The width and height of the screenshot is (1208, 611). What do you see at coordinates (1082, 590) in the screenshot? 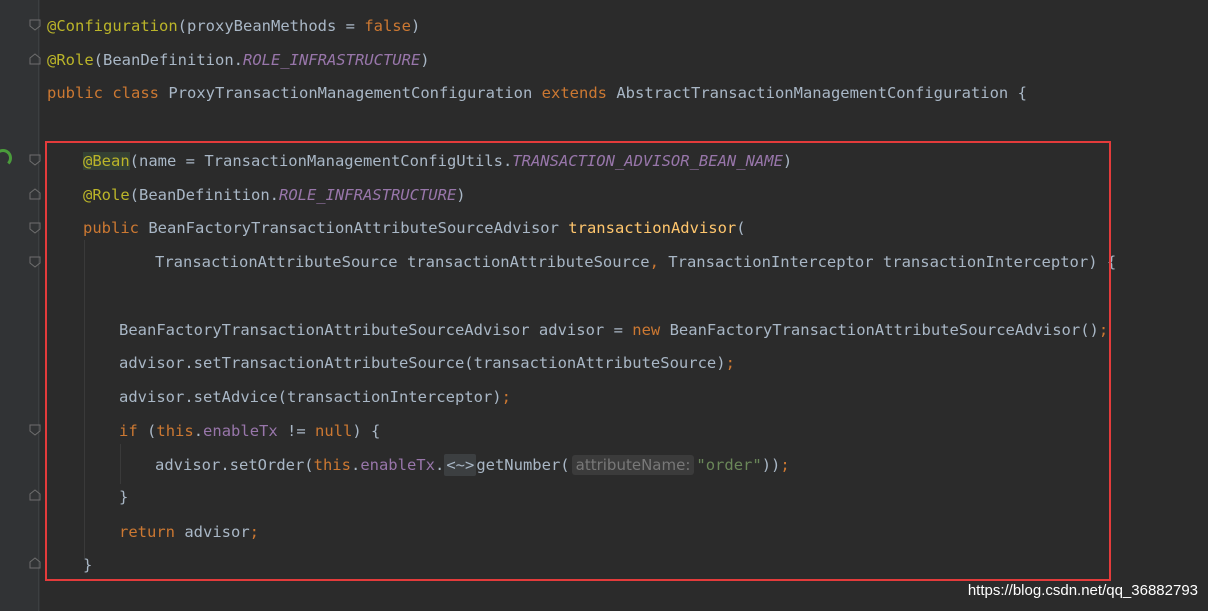
I see `watermark: https://blog.csdn.net/qq_36882793` at bounding box center [1082, 590].